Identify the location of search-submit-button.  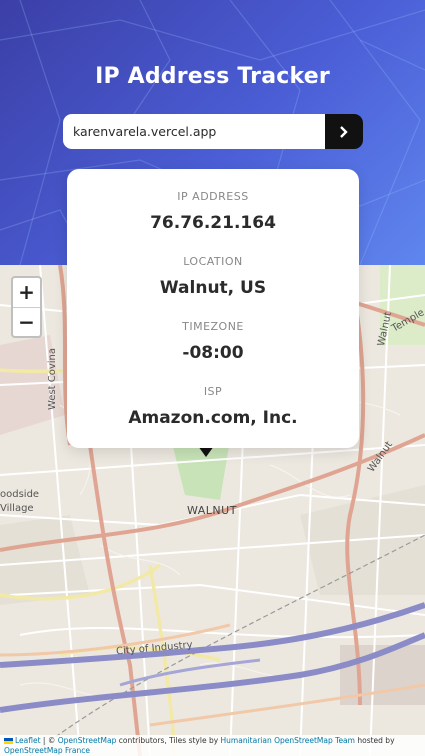
(344, 131).